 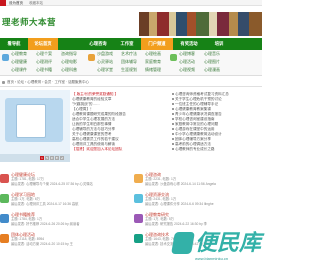 What do you see at coordinates (193, 109) in the screenshot?
I see `latest-post-item: 心理健康教育教案集锦` at bounding box center [193, 109].